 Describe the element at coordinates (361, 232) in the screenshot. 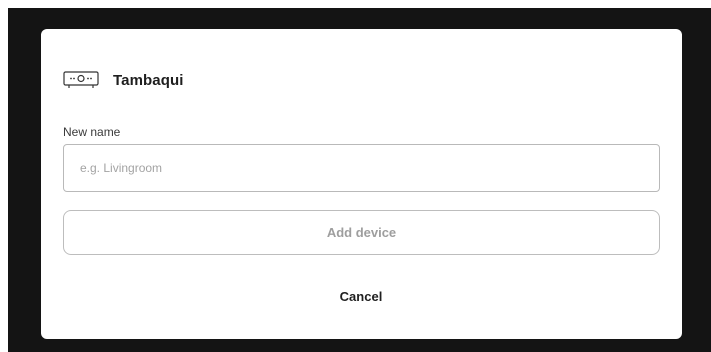

I see `add-device-button: Add device` at that location.